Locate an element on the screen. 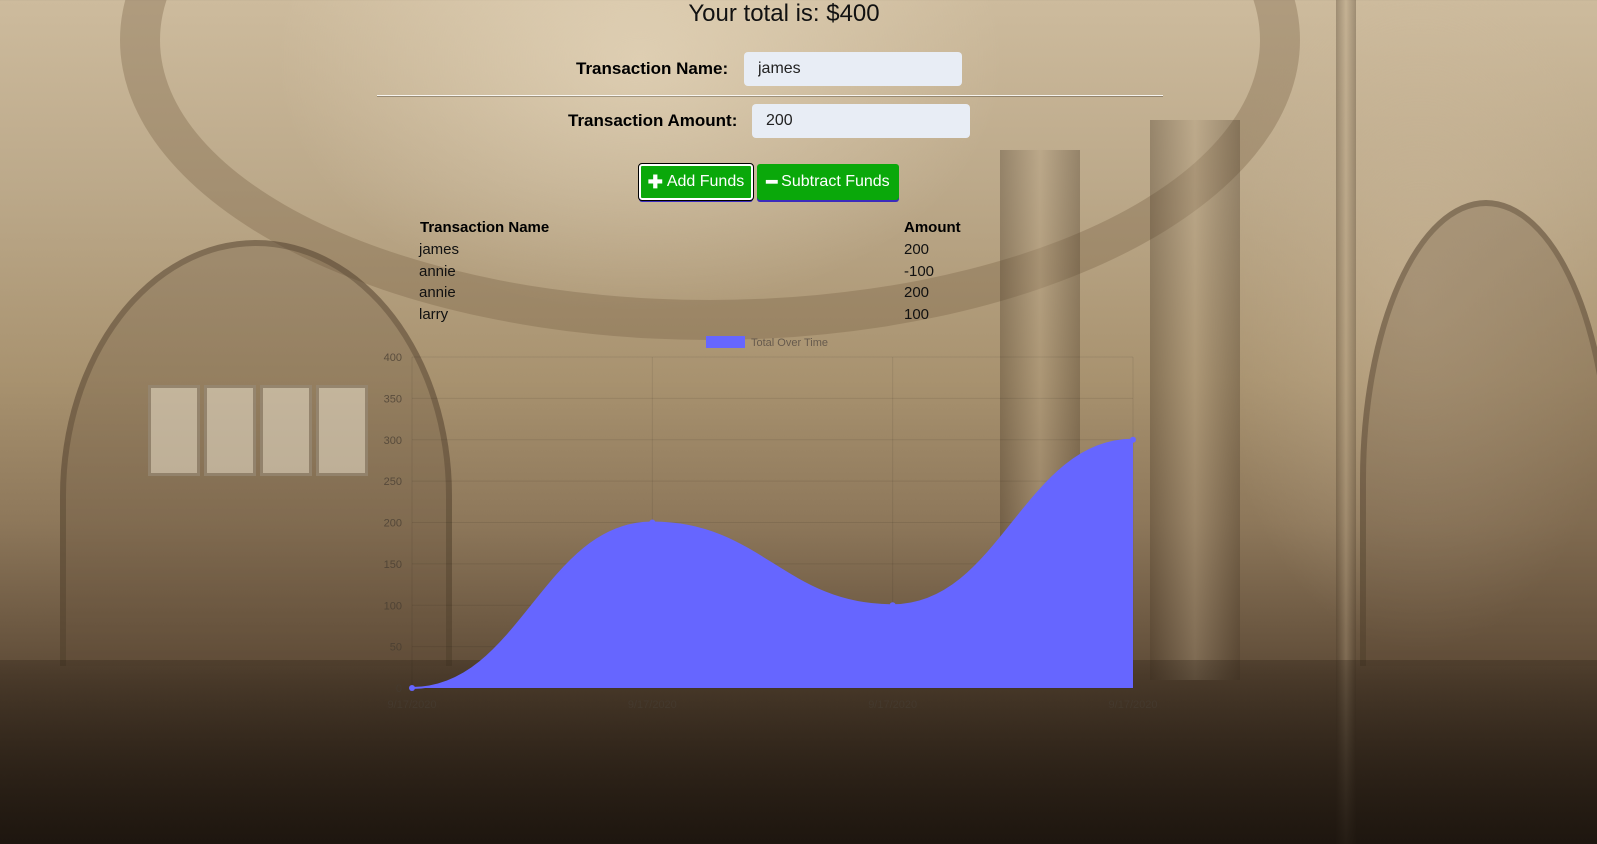 This screenshot has width=1597, height=844. y-tick-label-200: 200 is located at coordinates (393, 524).